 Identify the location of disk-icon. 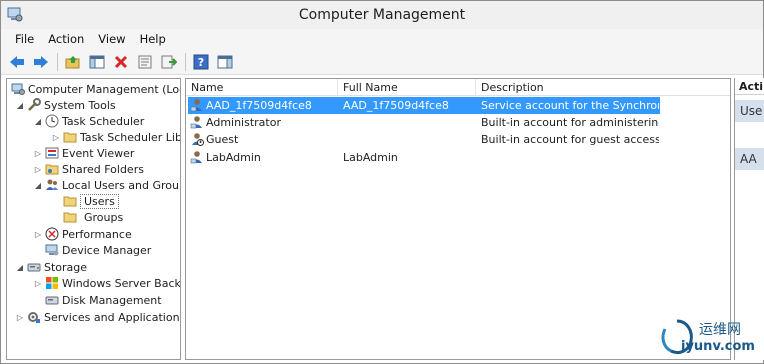
(52, 300).